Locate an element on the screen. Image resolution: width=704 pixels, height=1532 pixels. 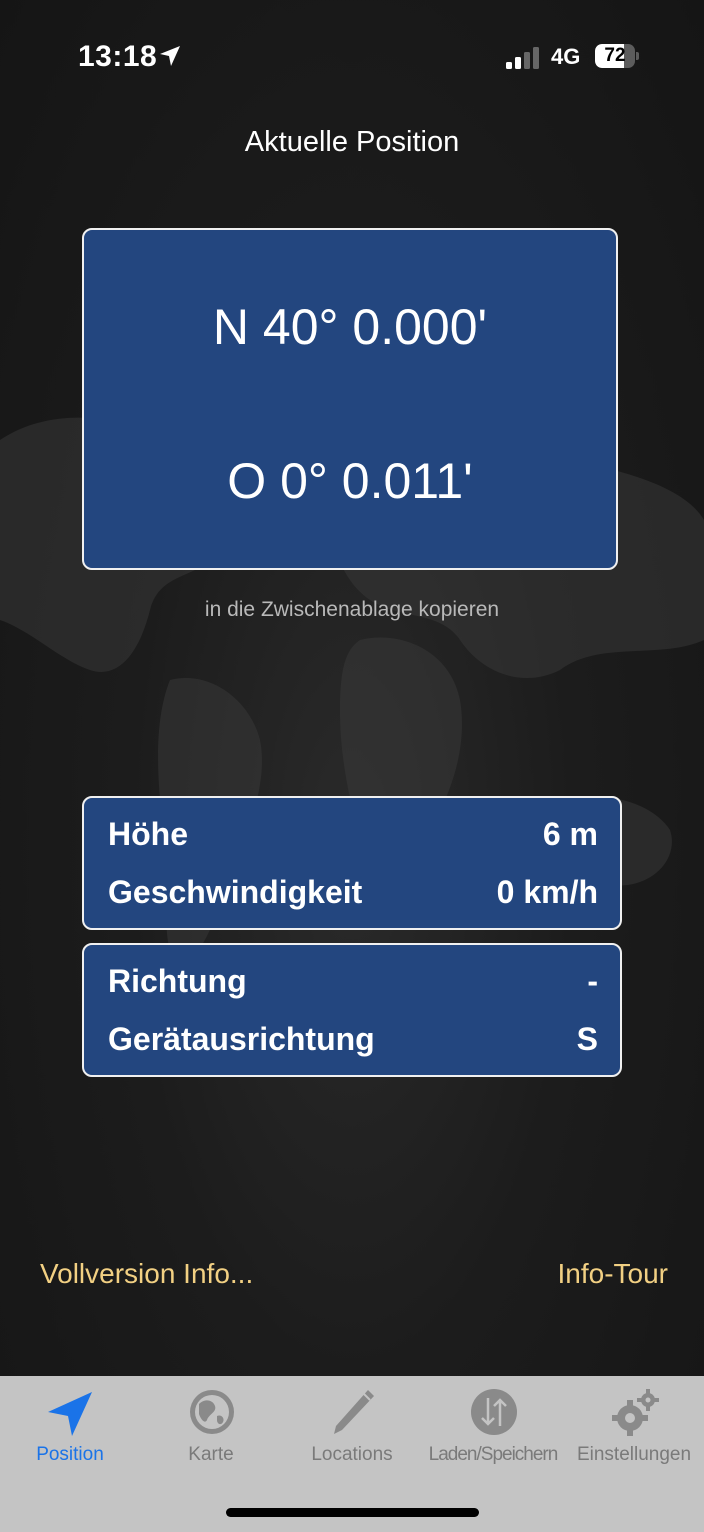
heading-label: Richtung is located at coordinates (177, 981).